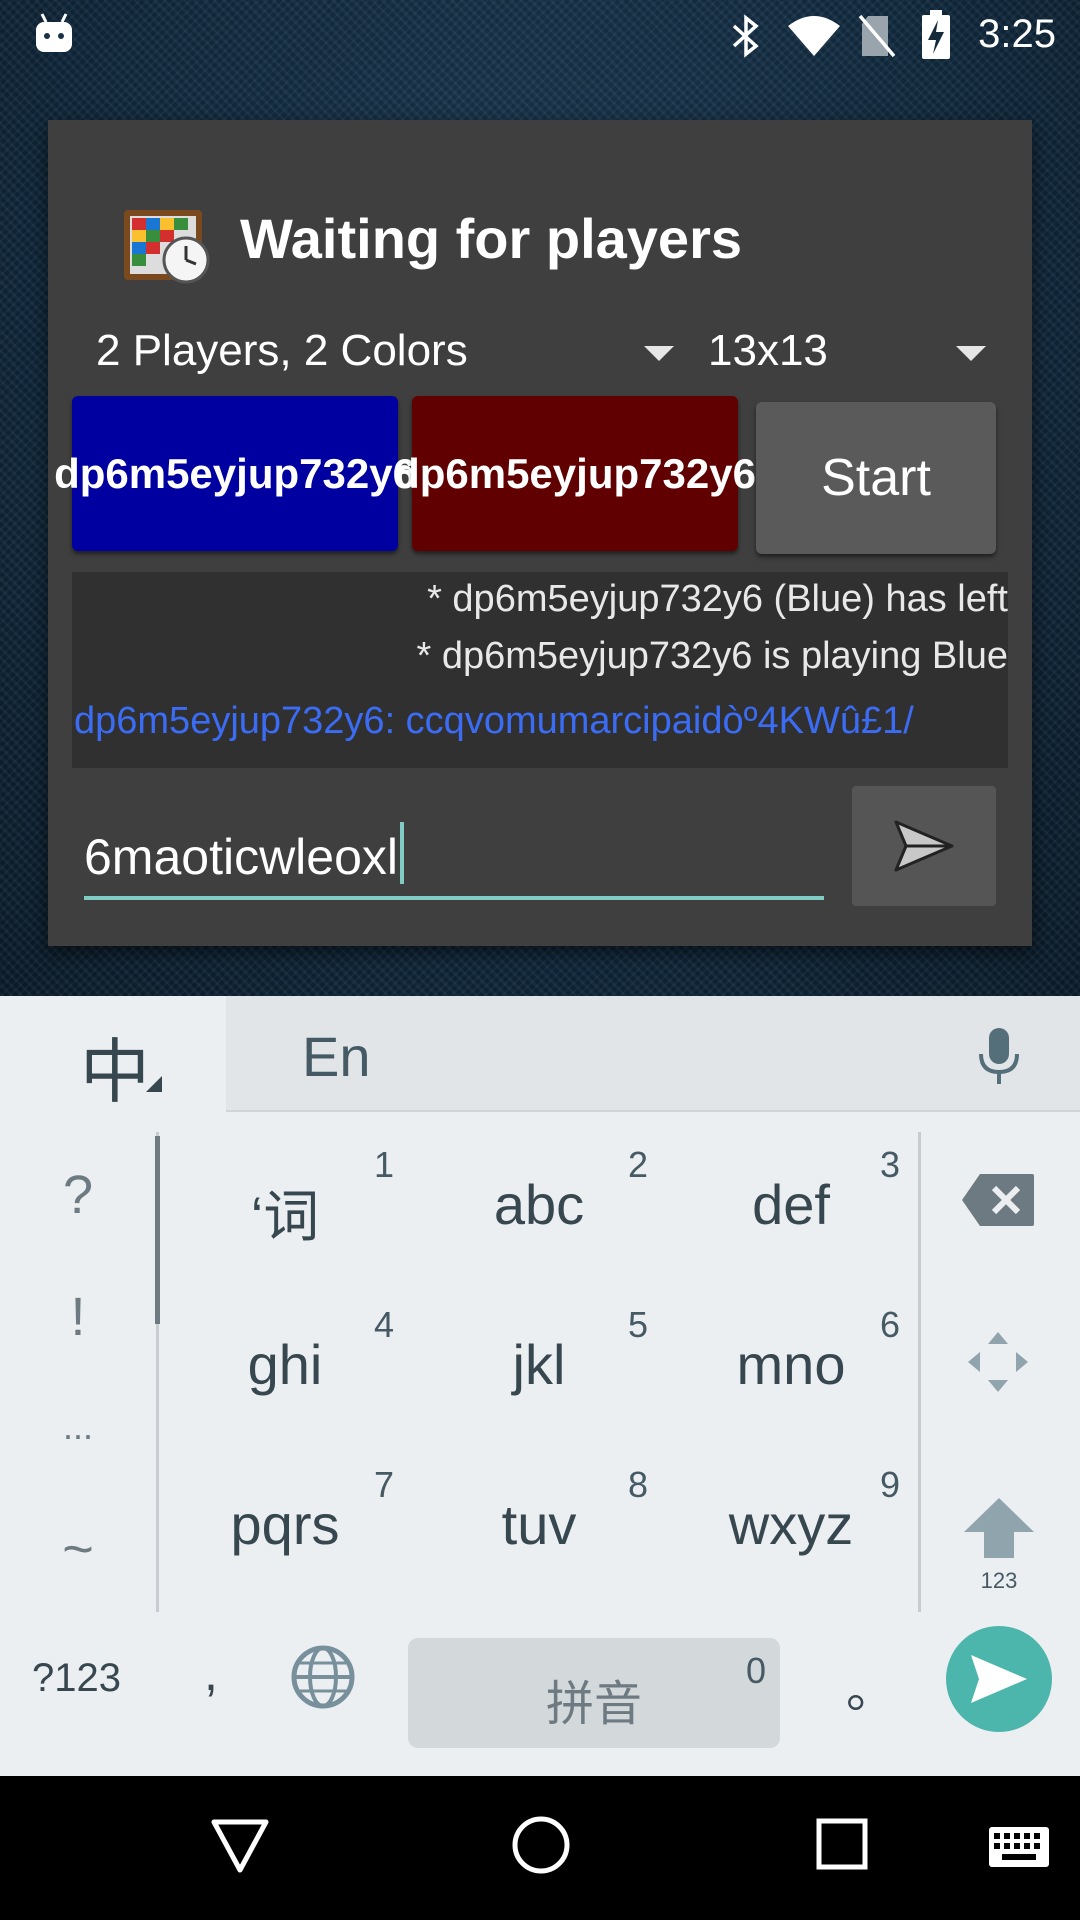 Image resolution: width=1080 pixels, height=1920 pixels. What do you see at coordinates (282, 350) in the screenshot?
I see `players-colors-value: 2 Players, 2 Colors` at bounding box center [282, 350].